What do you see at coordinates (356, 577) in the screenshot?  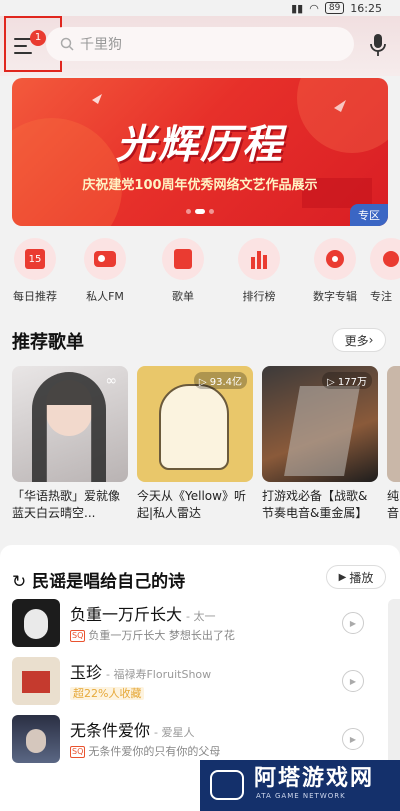 I see `play-all-button: ▶ 播放` at bounding box center [356, 577].